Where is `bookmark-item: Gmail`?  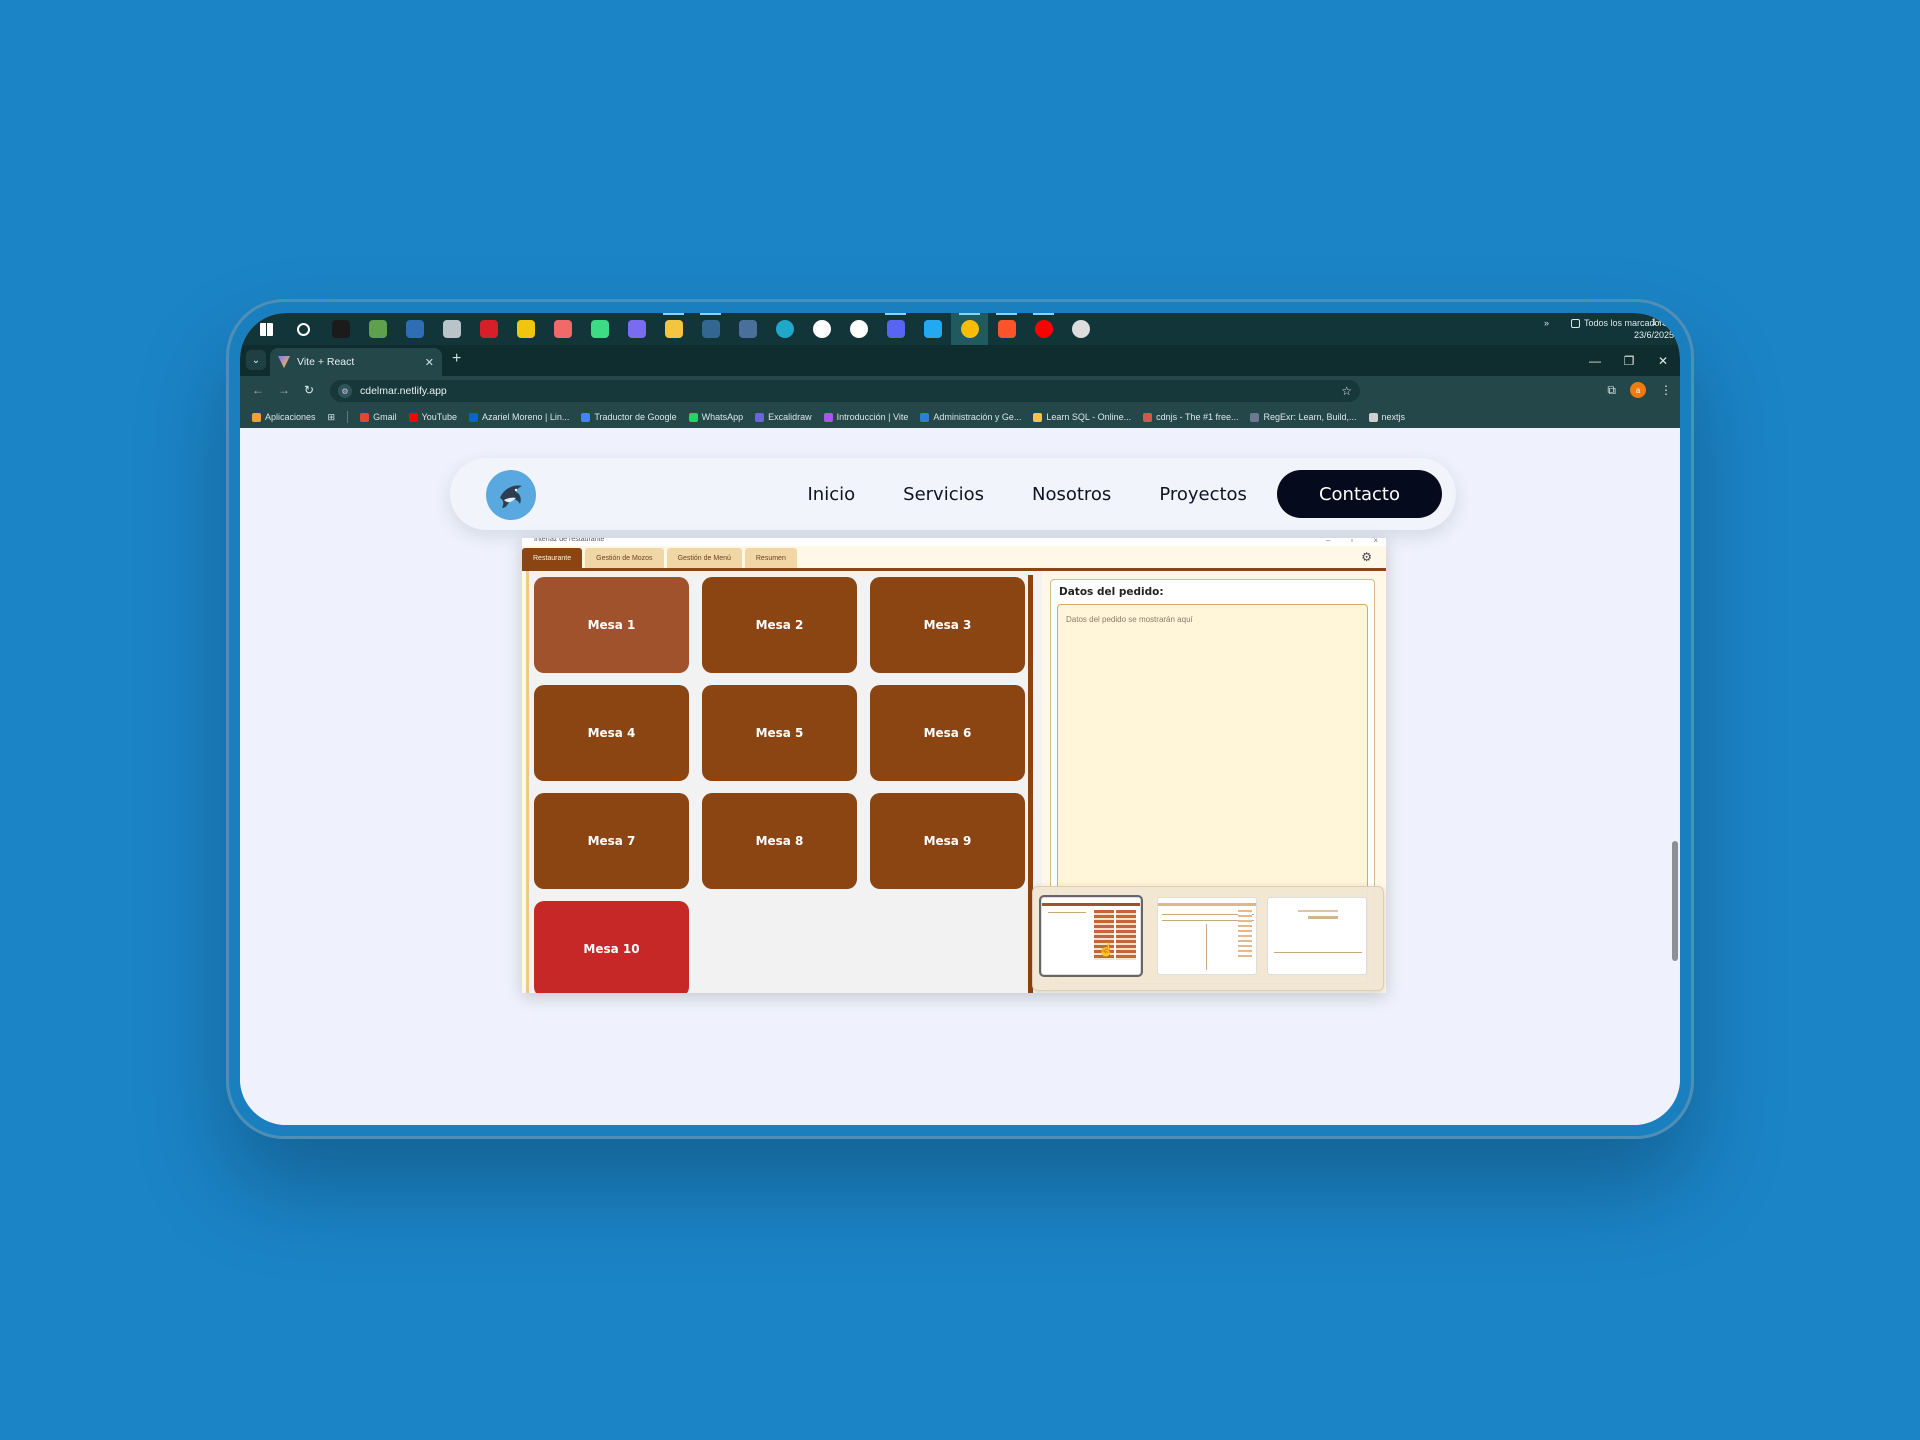
bookmark-item: Gmail is located at coordinates (378, 417).